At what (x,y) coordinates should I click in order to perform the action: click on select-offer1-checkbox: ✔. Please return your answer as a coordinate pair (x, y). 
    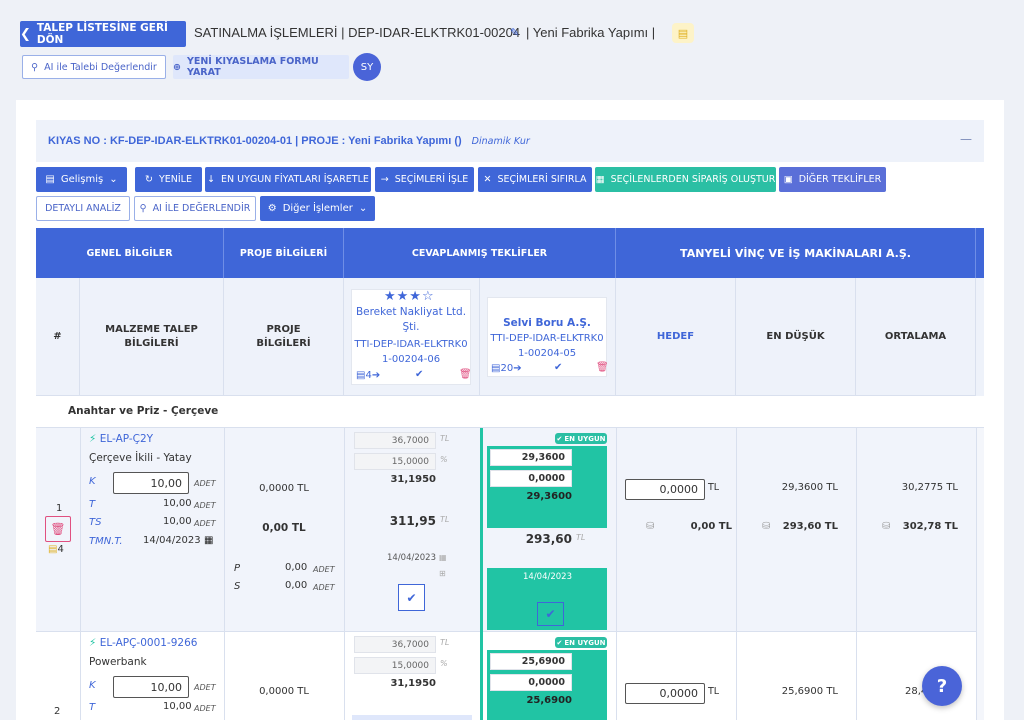
    Looking at the image, I should click on (411, 597).